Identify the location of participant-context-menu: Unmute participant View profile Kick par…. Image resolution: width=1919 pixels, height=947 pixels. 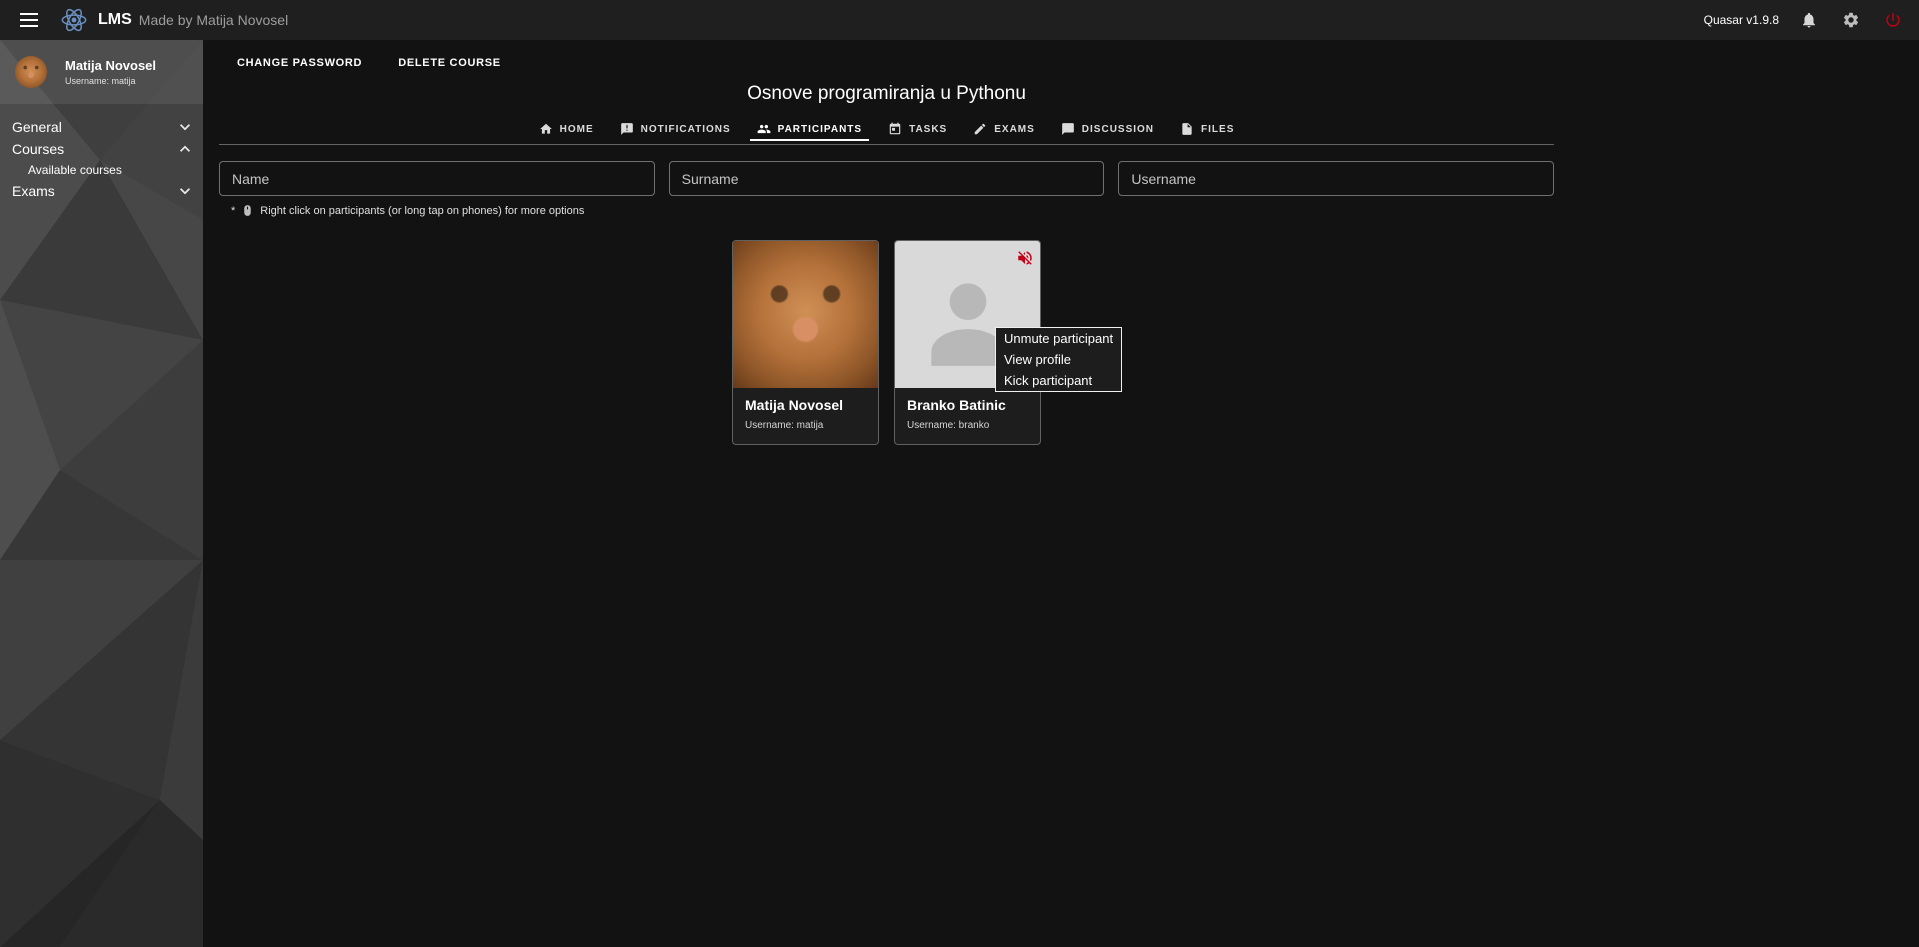
(1059, 359).